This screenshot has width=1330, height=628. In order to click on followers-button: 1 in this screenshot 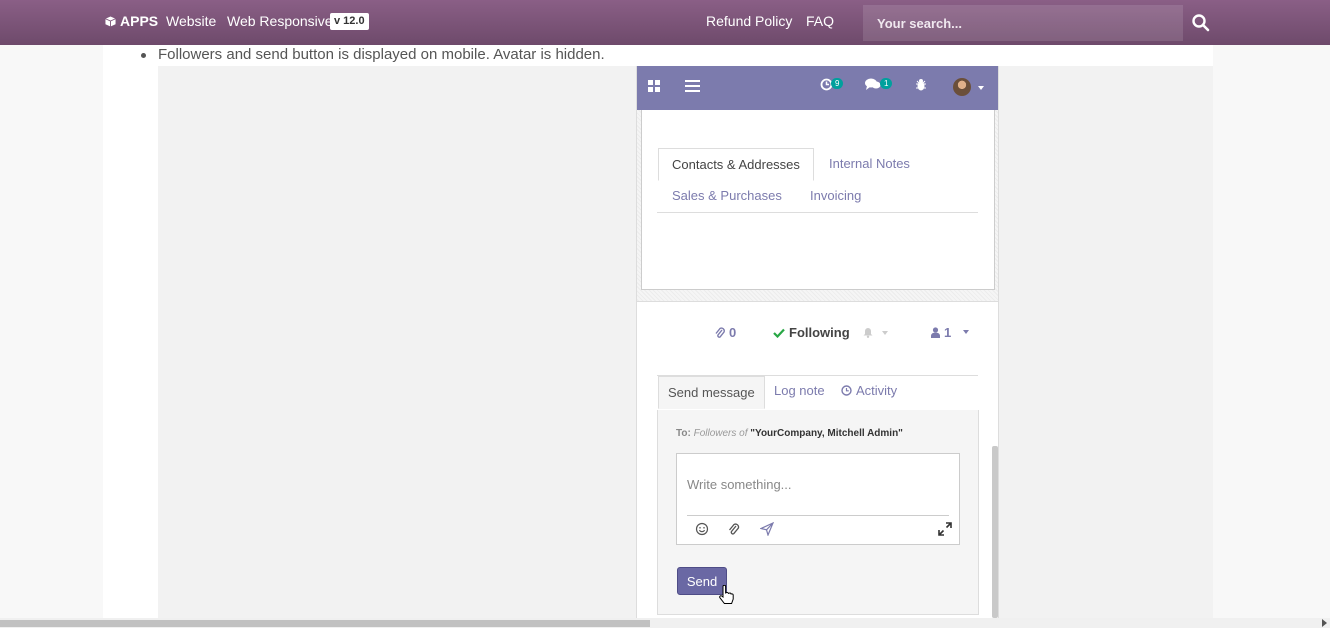, I will do `click(941, 332)`.